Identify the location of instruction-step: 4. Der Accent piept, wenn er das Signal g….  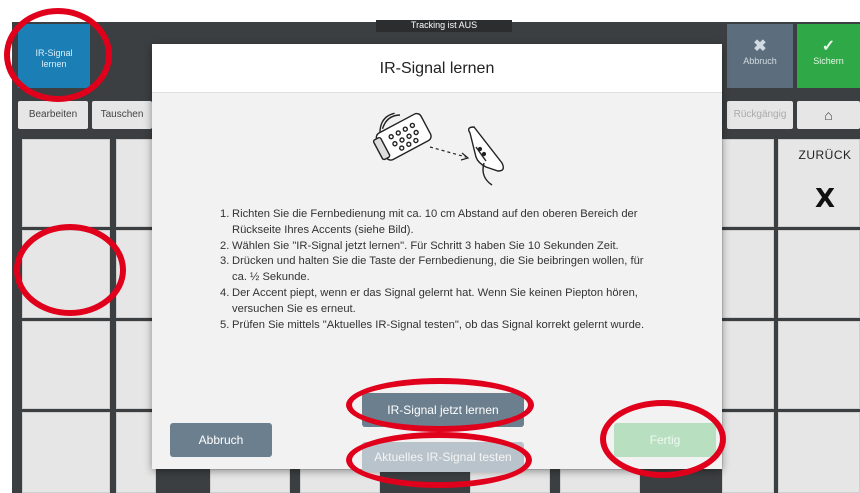
(429, 300).